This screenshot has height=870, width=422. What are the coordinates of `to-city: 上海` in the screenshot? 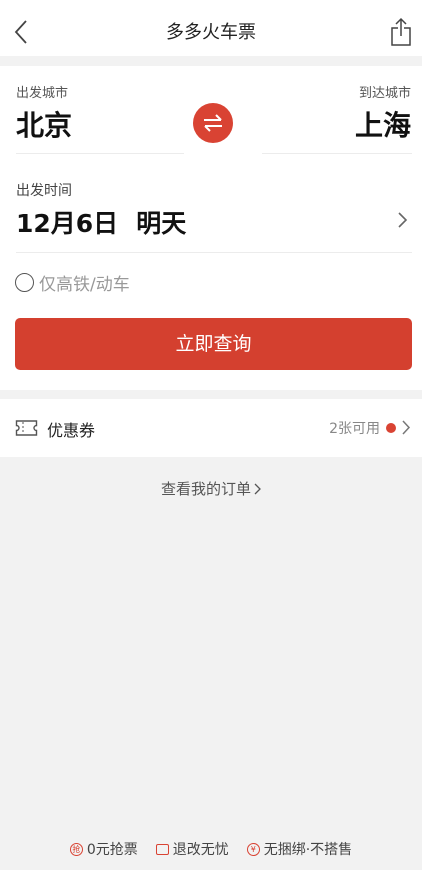 It's located at (383, 124).